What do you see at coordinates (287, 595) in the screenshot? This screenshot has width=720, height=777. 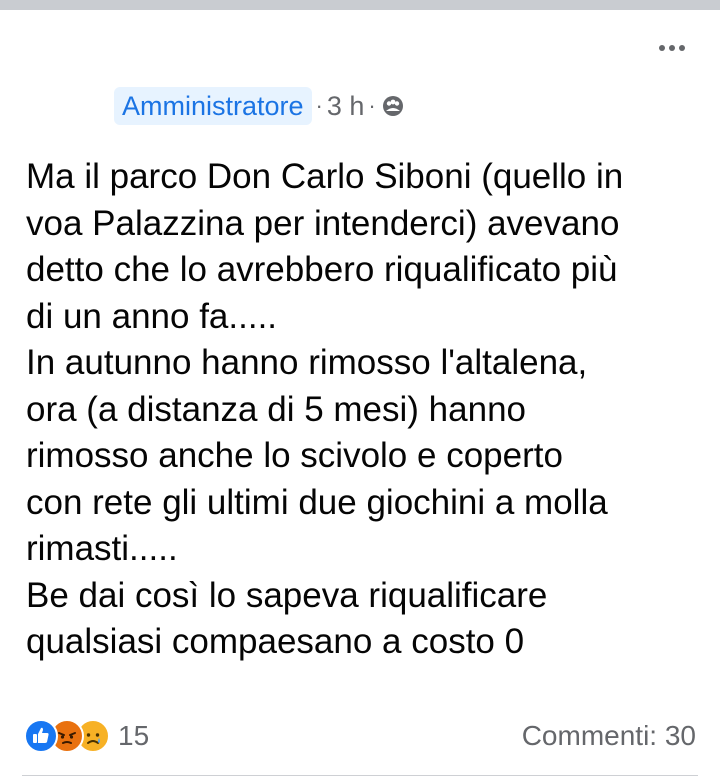 I see `post-text-line: Be dai così lo sapeva riqualificare` at bounding box center [287, 595].